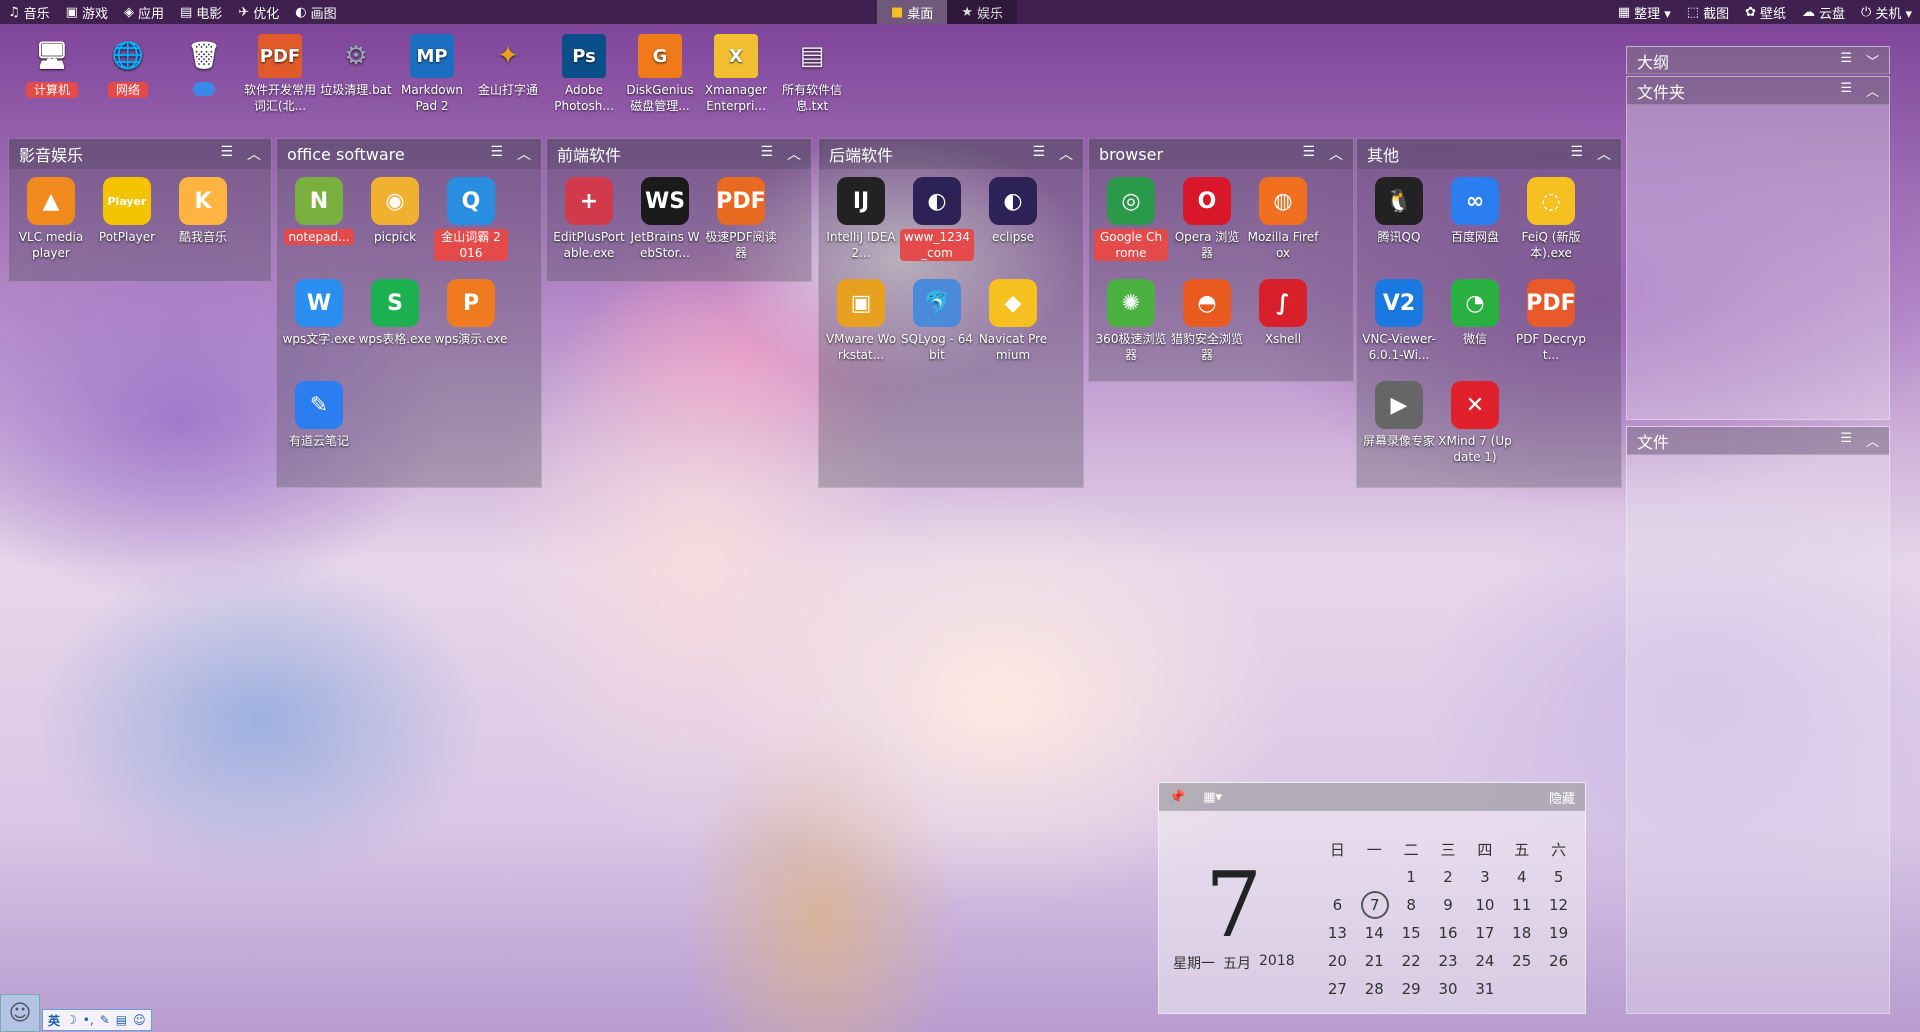  Describe the element at coordinates (203, 228) in the screenshot. I see `app-shortcut: K 酷我音乐` at that location.